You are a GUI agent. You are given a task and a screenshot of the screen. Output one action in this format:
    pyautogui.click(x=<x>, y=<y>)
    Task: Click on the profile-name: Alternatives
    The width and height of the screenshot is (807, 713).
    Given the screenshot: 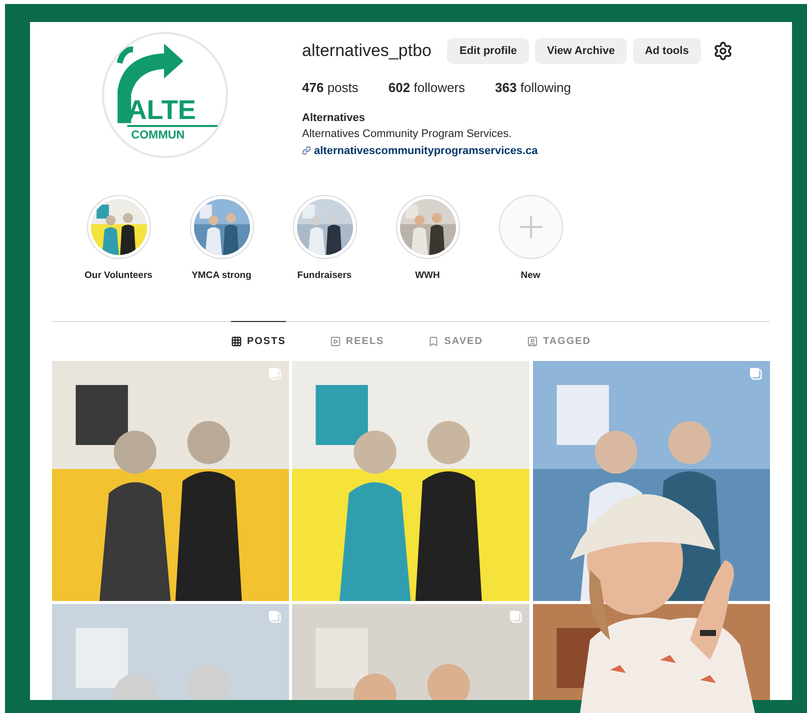 What is the action you would take?
    pyautogui.click(x=334, y=118)
    